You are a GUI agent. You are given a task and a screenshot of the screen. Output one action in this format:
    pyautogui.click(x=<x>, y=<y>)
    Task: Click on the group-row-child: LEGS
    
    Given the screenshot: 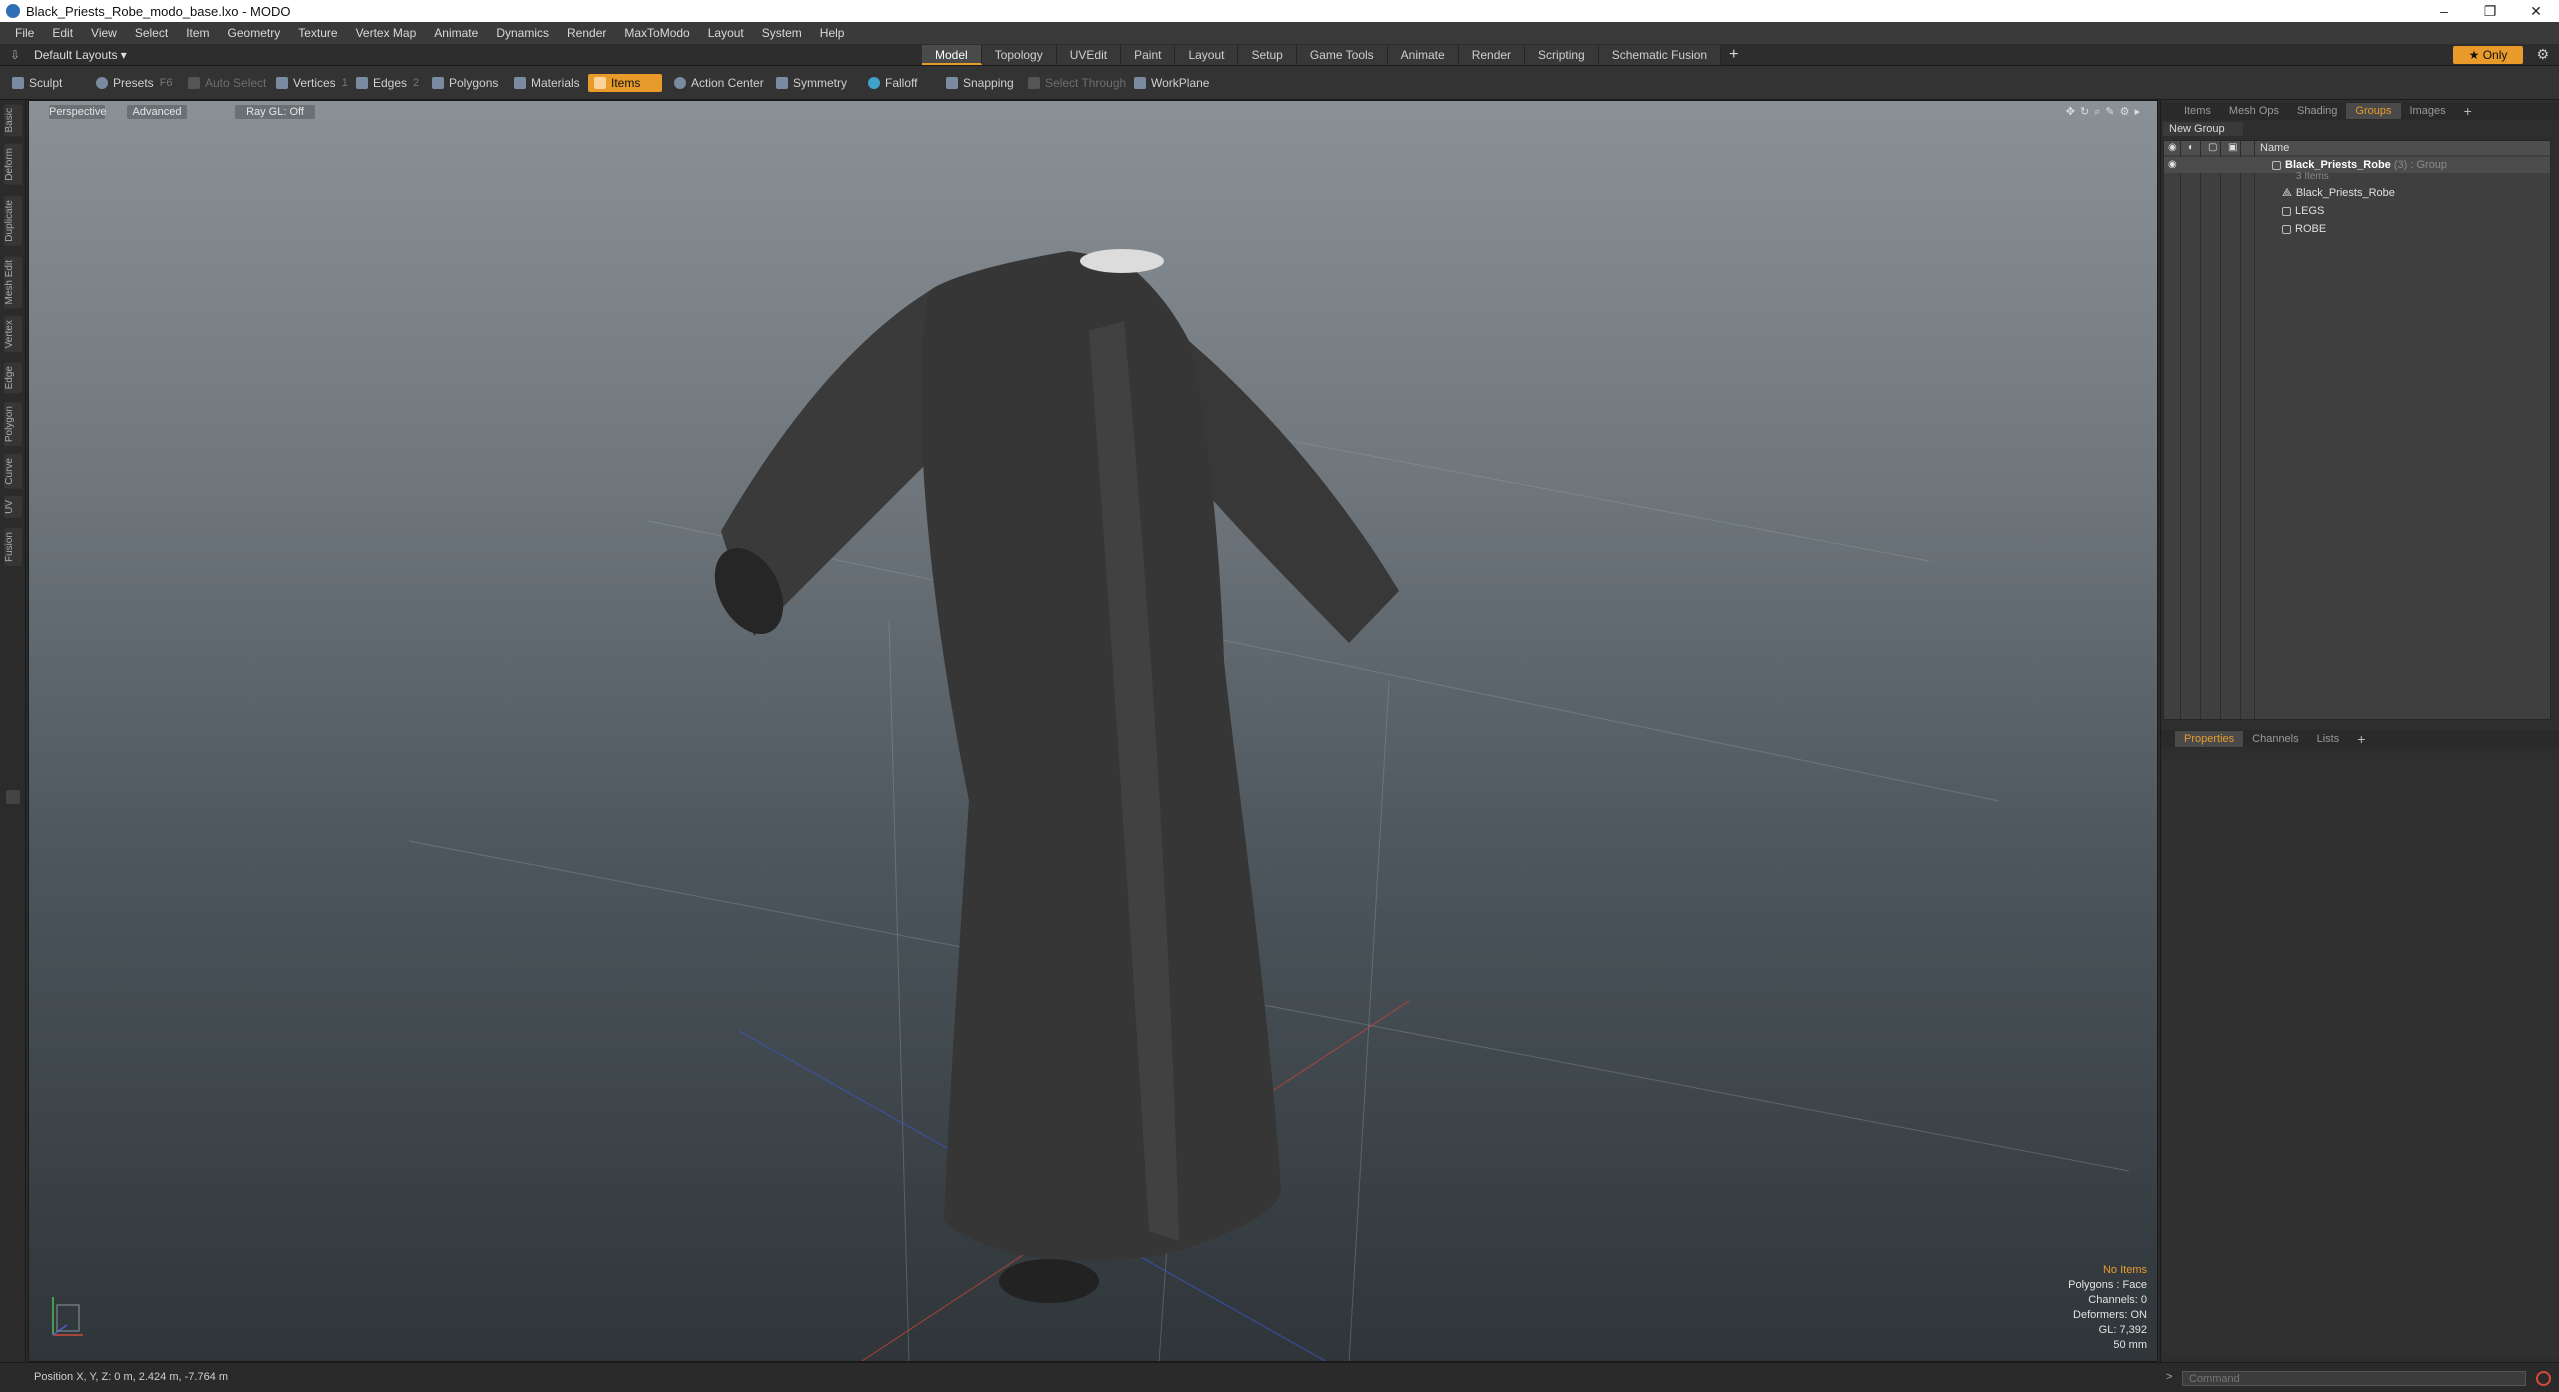 What is the action you would take?
    pyautogui.click(x=2357, y=211)
    